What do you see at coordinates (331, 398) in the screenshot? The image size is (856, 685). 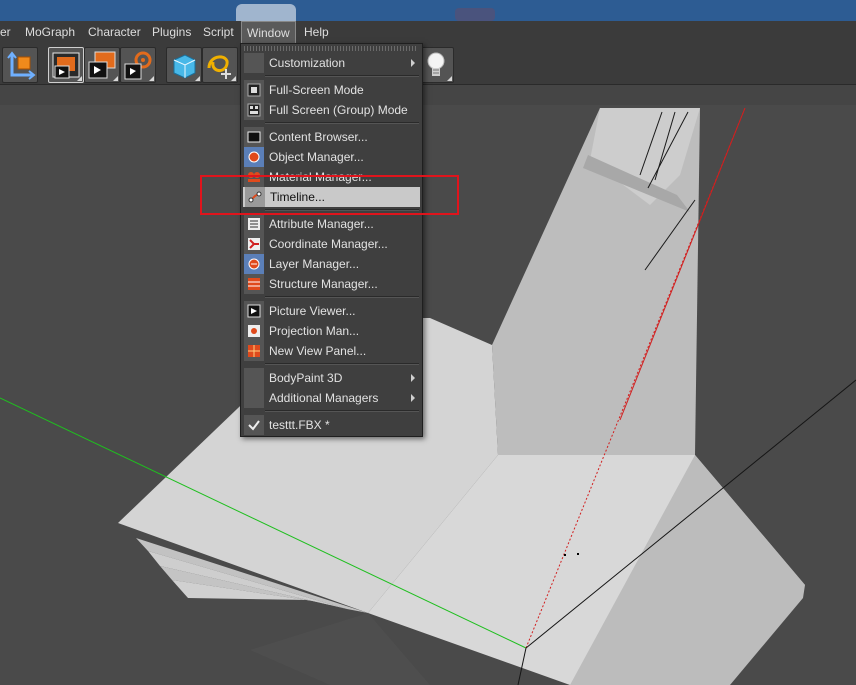 I see `menu-item-additional-managers: Additional Managers` at bounding box center [331, 398].